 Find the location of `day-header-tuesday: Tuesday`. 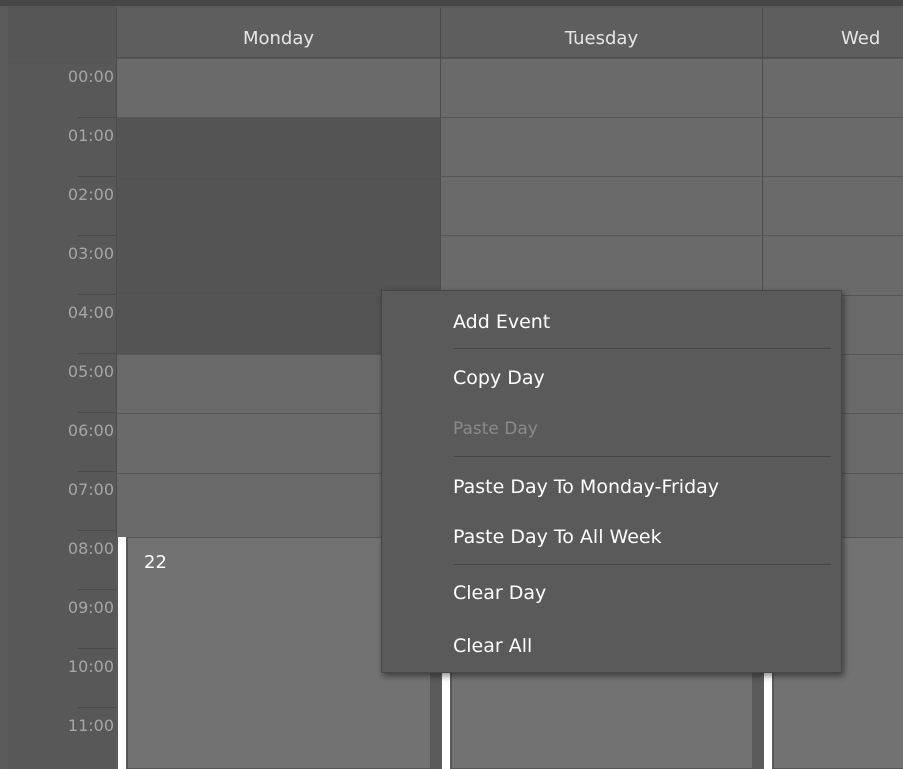

day-header-tuesday: Tuesday is located at coordinates (601, 33).